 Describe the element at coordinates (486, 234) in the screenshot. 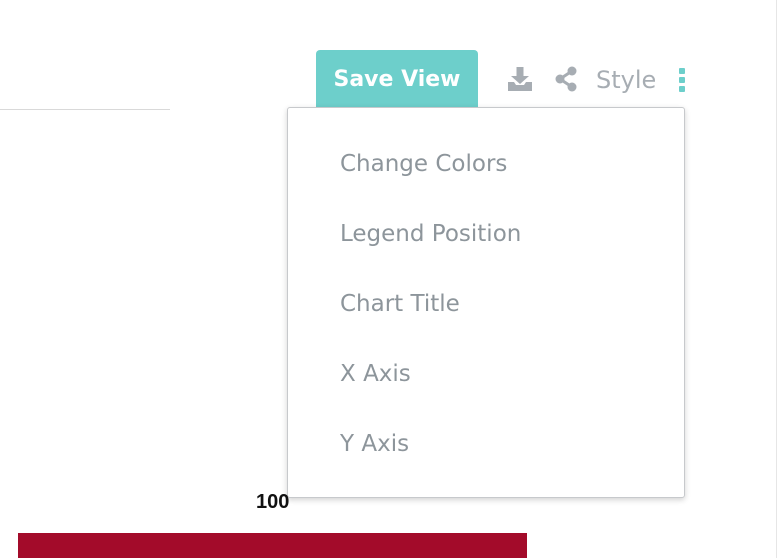

I see `menu-item-legend-position: Legend Position` at that location.